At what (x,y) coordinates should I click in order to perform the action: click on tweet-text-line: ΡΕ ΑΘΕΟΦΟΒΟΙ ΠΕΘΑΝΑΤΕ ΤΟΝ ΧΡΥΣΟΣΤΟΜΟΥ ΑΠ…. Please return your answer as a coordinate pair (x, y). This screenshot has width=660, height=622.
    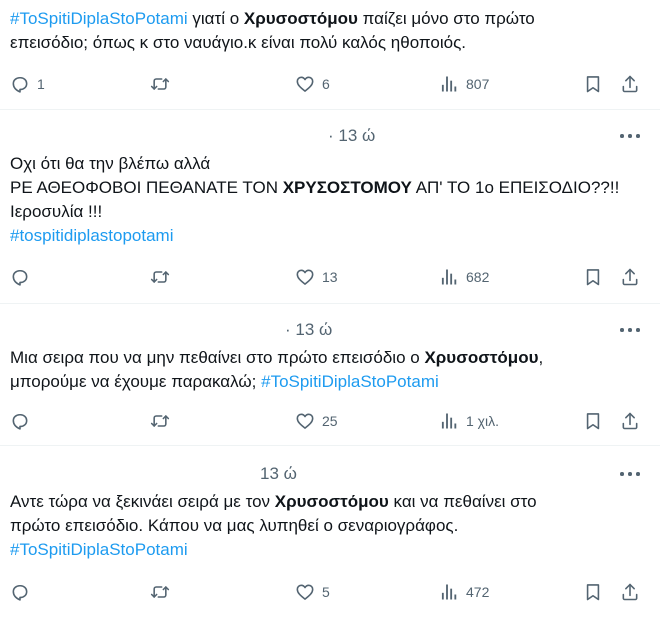
    Looking at the image, I should click on (330, 188).